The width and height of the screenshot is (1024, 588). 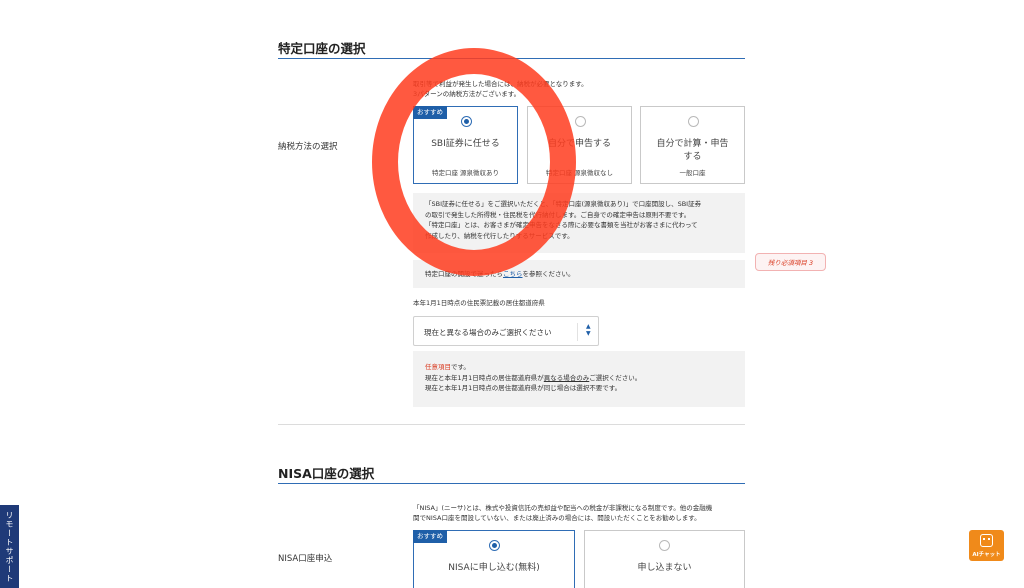 What do you see at coordinates (511, 58) in the screenshot?
I see `tokutei-section-rule` at bounding box center [511, 58].